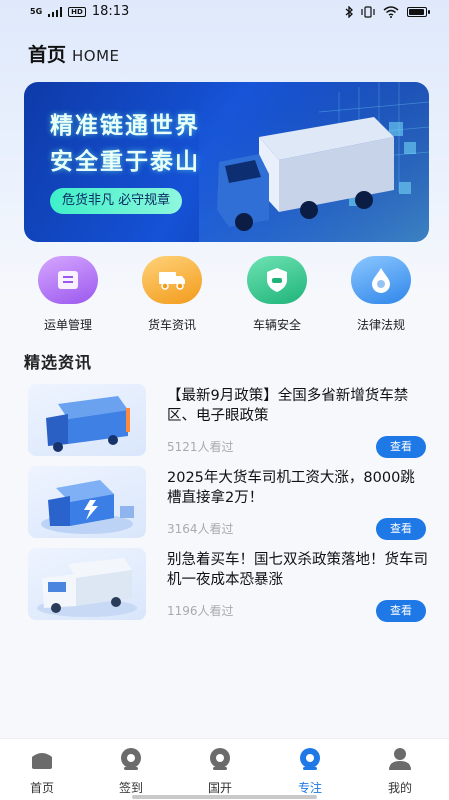 The width and height of the screenshot is (449, 800). I want to click on news-item: 【最新9月政策】全国多省新增货车禁区、电子眼政策 5121人看过 查看, so click(226, 419).